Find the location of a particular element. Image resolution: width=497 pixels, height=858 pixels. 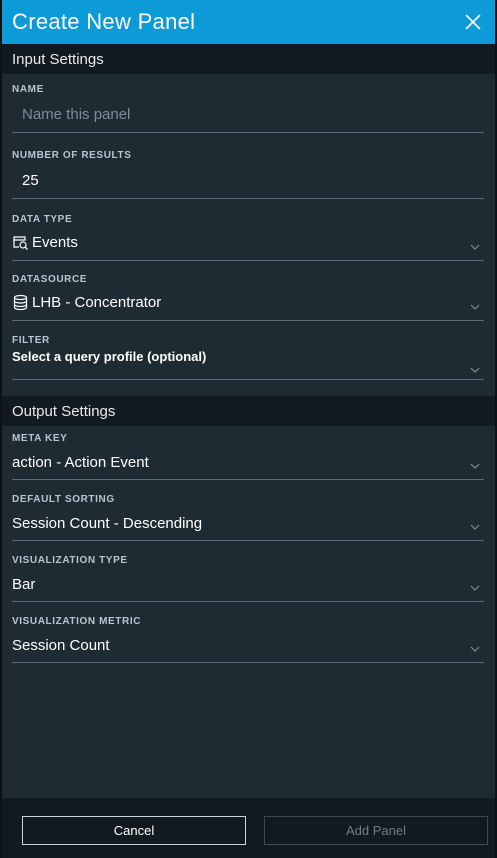

data-type-field: DATA TYPE Events is located at coordinates (248, 238).